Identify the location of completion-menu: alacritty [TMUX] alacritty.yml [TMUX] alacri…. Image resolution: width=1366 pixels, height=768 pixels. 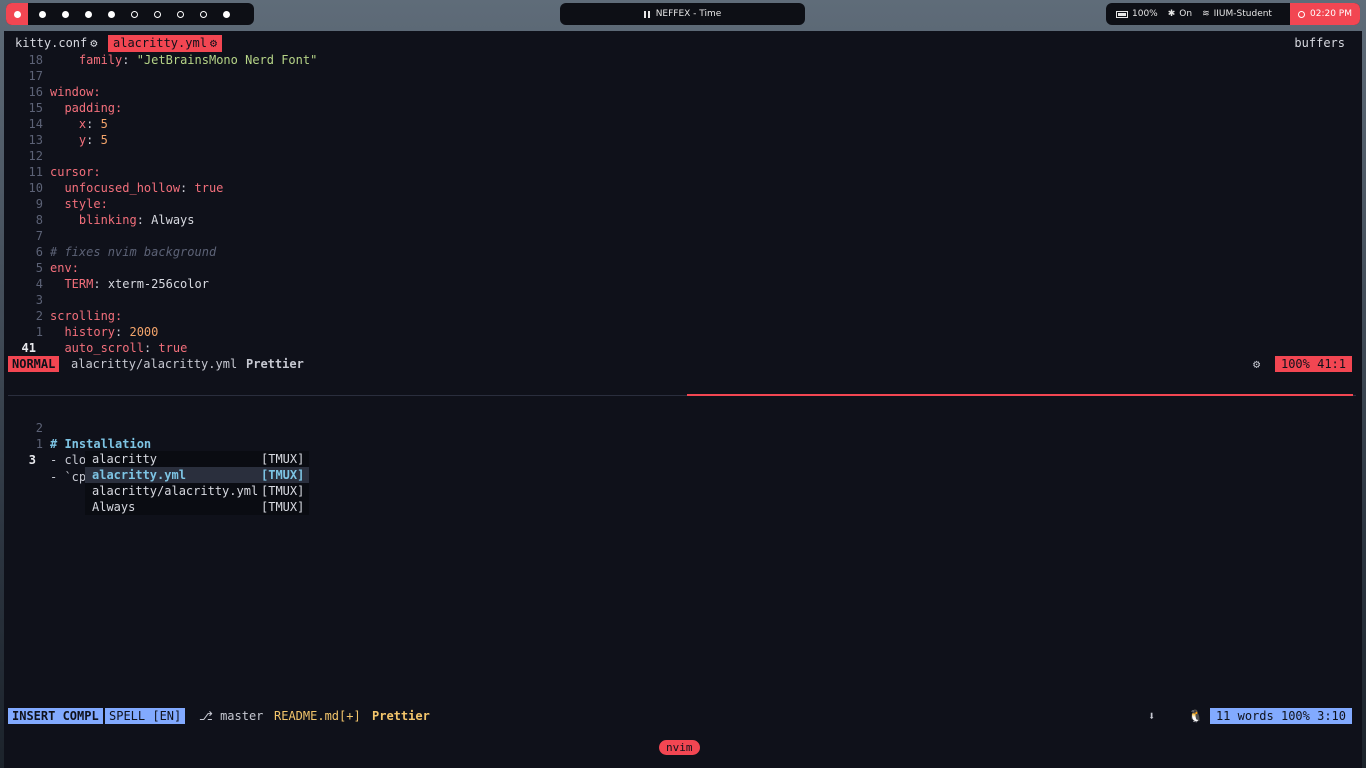
(197, 483).